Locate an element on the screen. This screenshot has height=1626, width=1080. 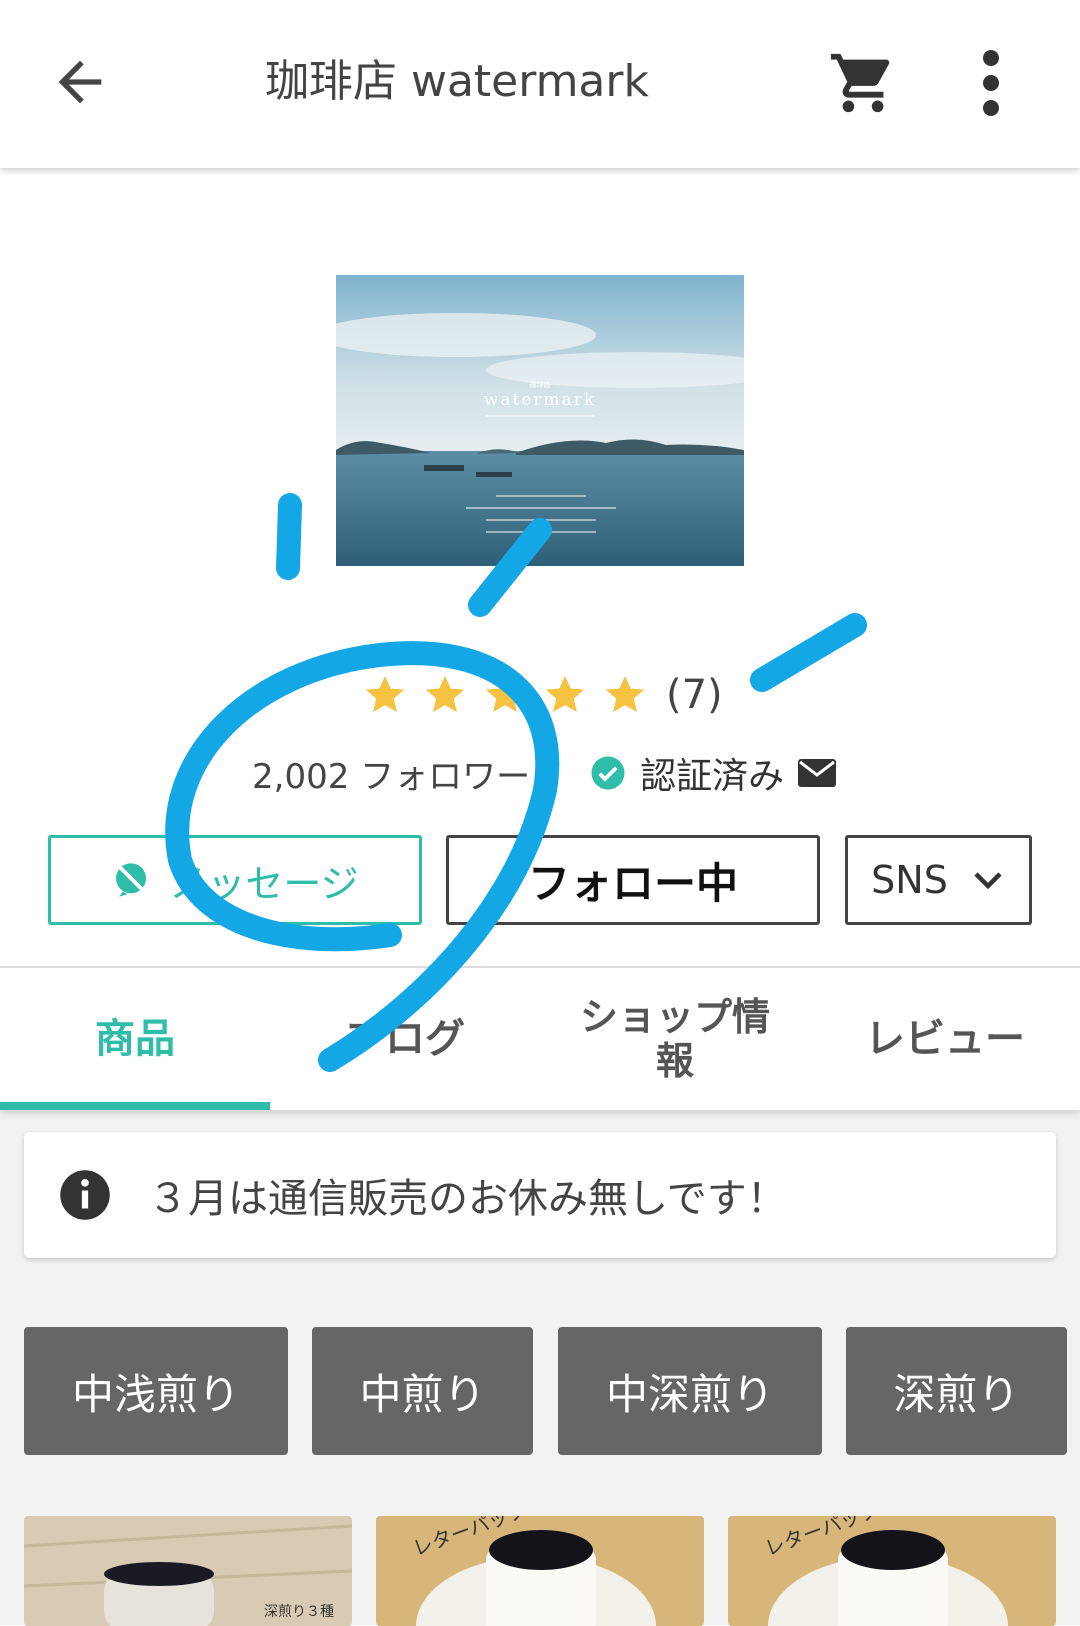
shop-stats: 2,002 フォロワー 認証済み is located at coordinates (544, 773).